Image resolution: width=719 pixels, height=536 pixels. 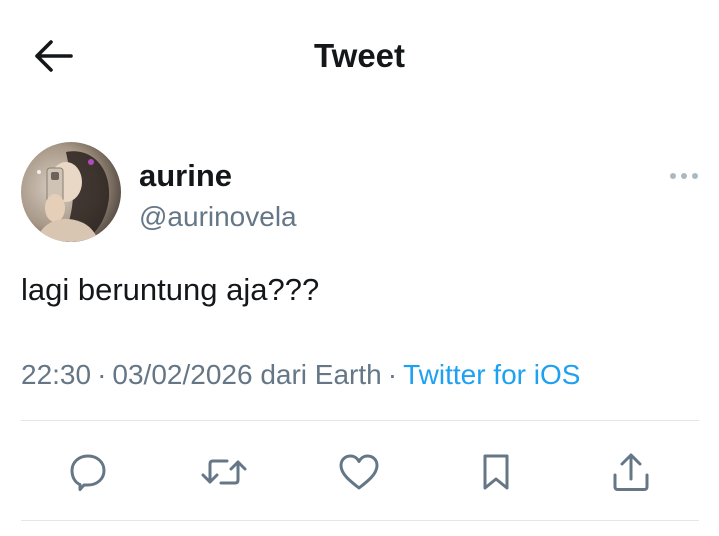 I want to click on reply-button, so click(x=88, y=472).